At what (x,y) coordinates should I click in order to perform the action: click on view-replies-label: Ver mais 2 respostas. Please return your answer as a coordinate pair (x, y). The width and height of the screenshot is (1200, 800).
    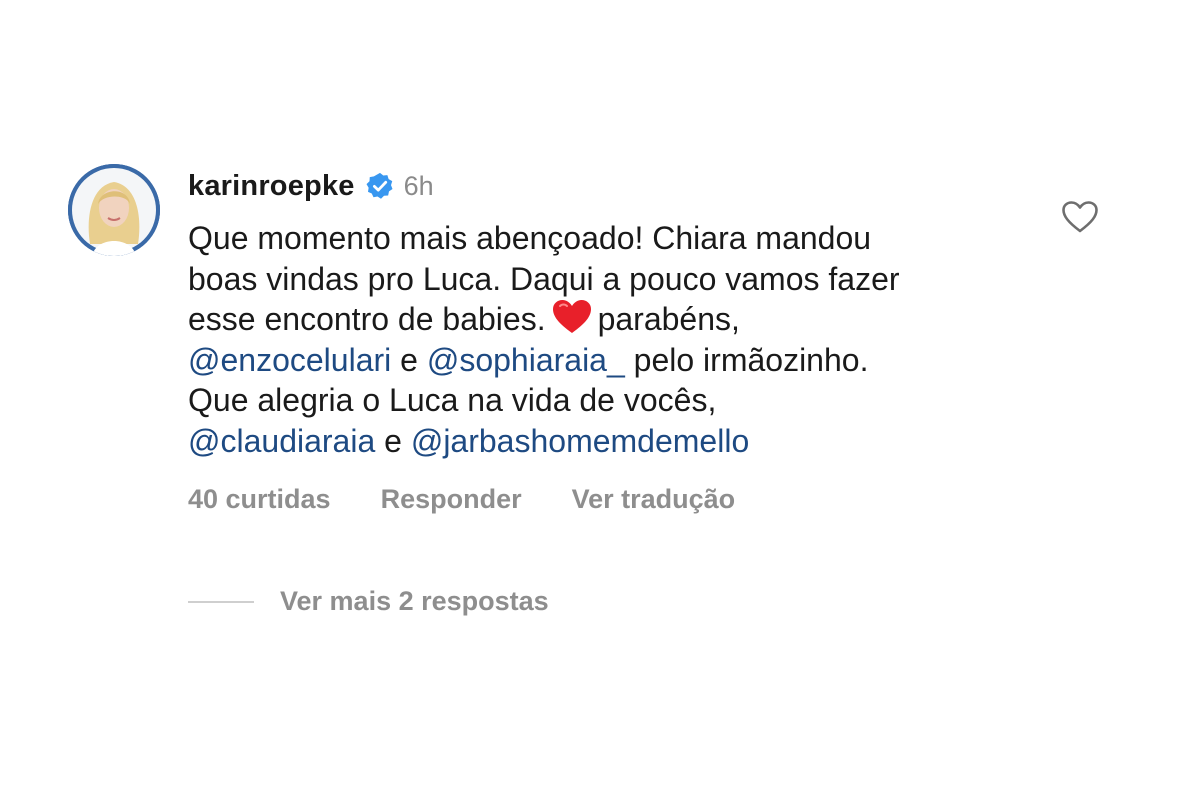
    Looking at the image, I should click on (414, 601).